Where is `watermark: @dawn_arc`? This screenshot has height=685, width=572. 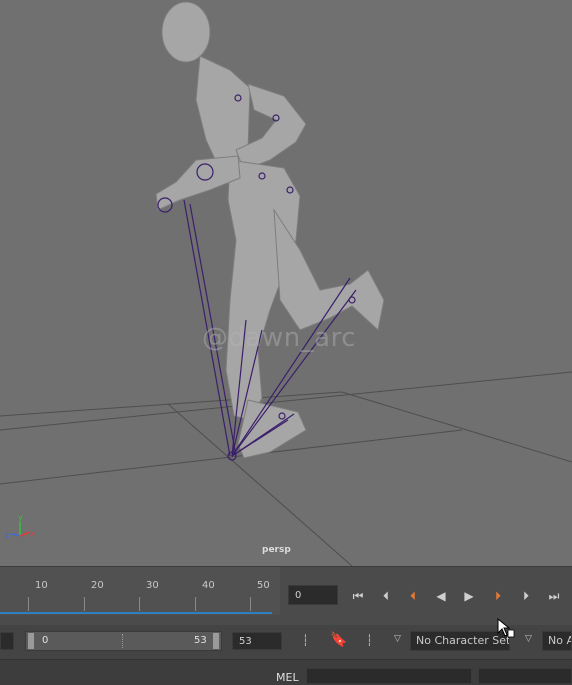 watermark: @dawn_arc is located at coordinates (279, 338).